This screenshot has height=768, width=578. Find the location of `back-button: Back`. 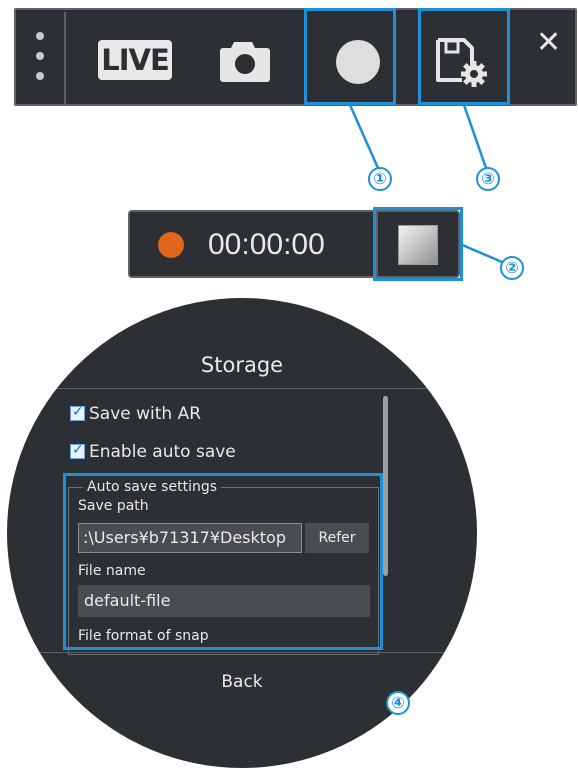

back-button: Back is located at coordinates (242, 682).